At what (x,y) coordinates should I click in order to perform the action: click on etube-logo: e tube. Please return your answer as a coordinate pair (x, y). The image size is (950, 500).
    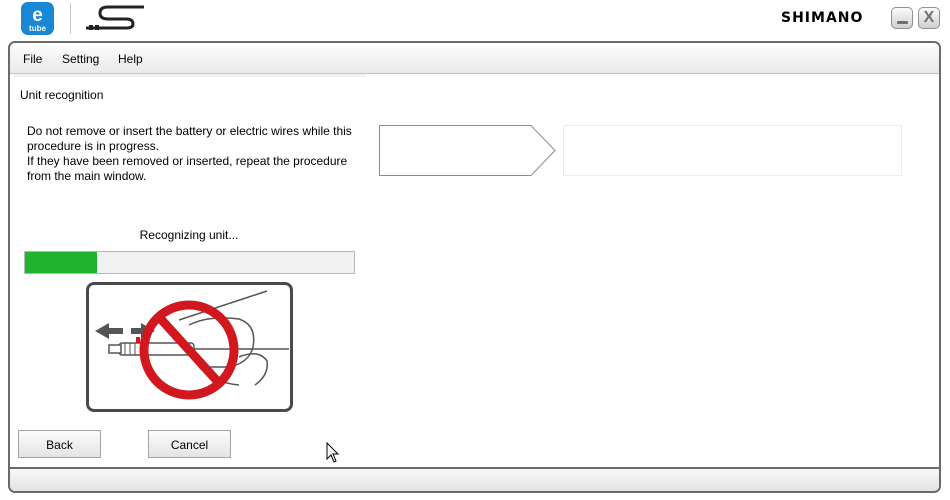
    Looking at the image, I should click on (37, 18).